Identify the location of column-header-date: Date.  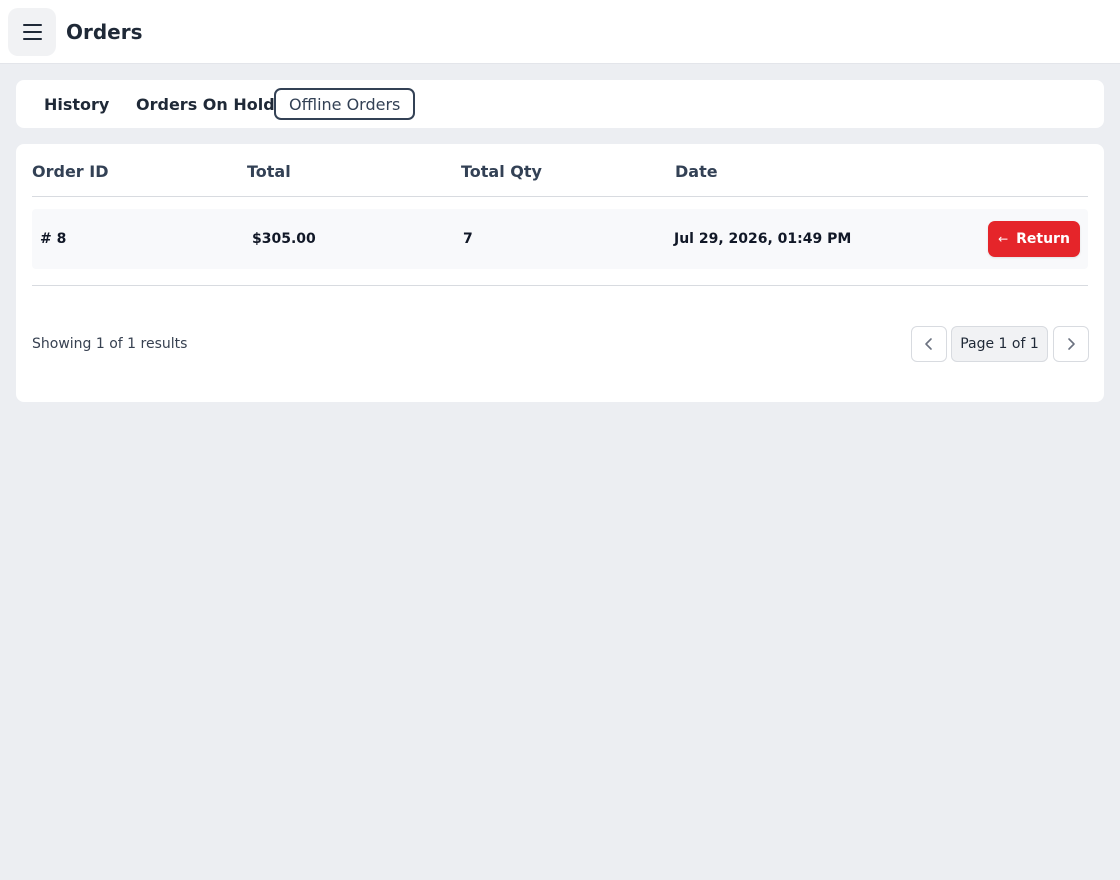
(696, 171).